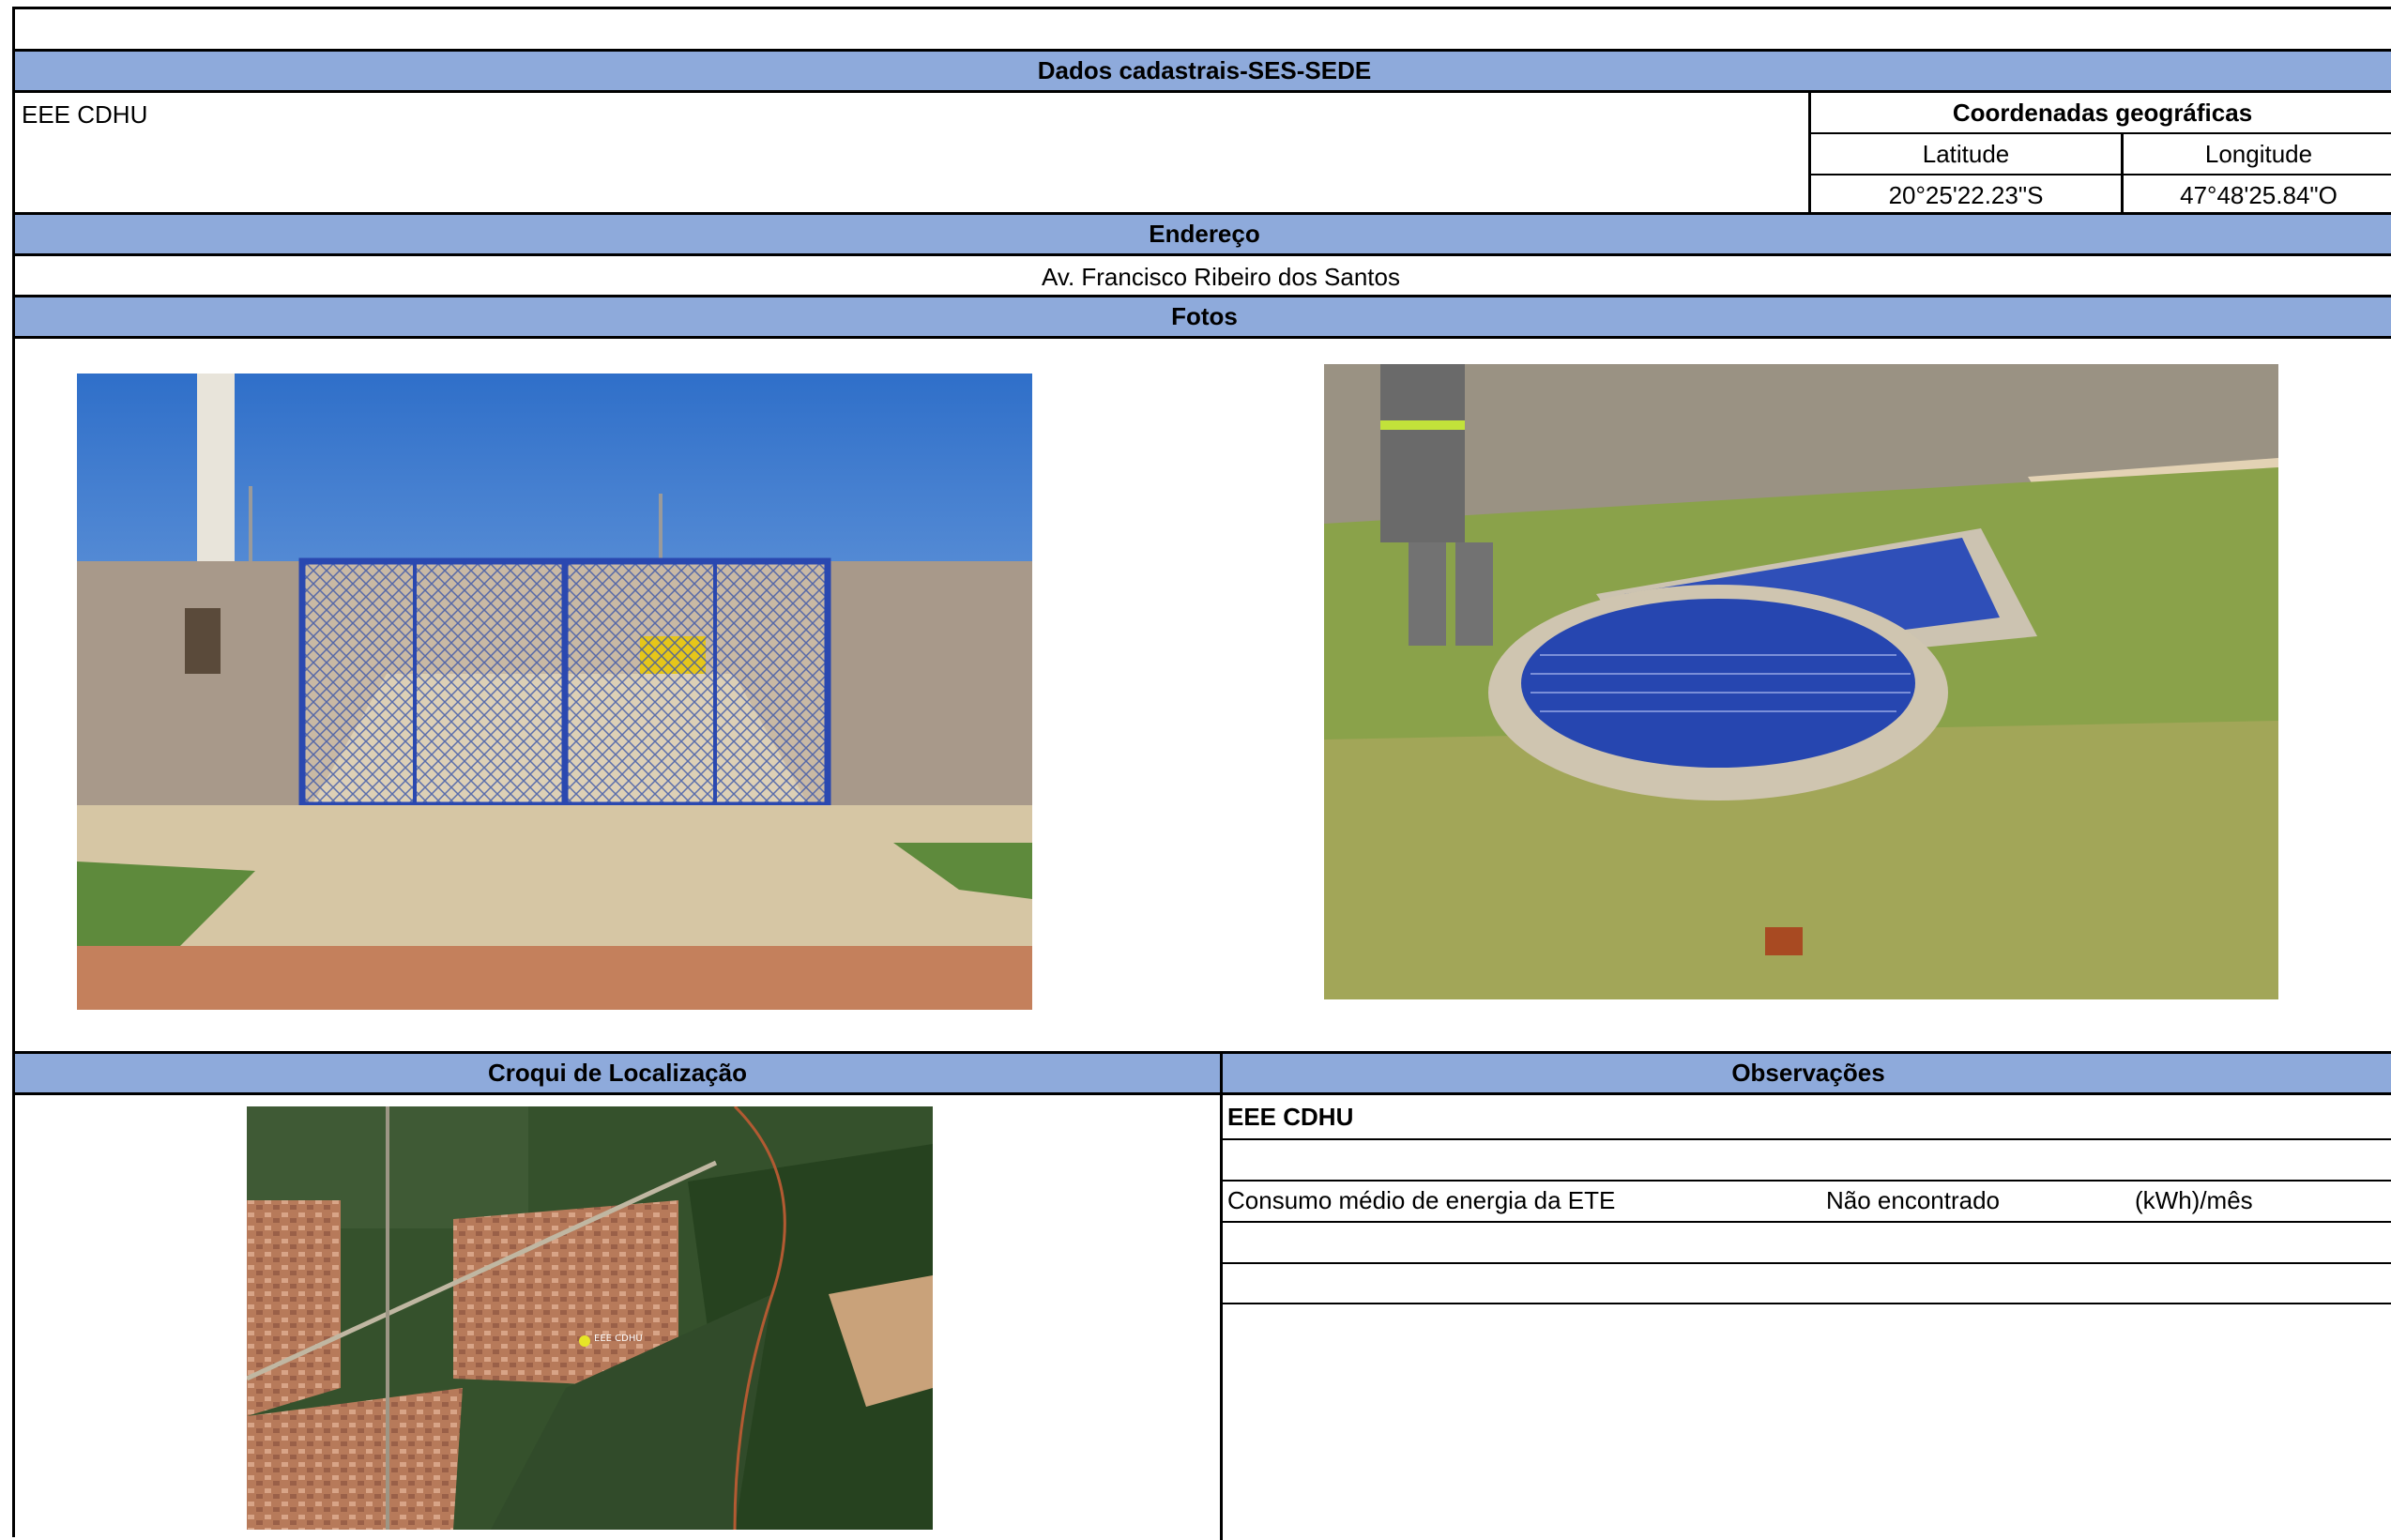 The image size is (2391, 1540). Describe the element at coordinates (1221, 276) in the screenshot. I see `address-value: Av. Francisco Ribeiro dos Santos` at that location.